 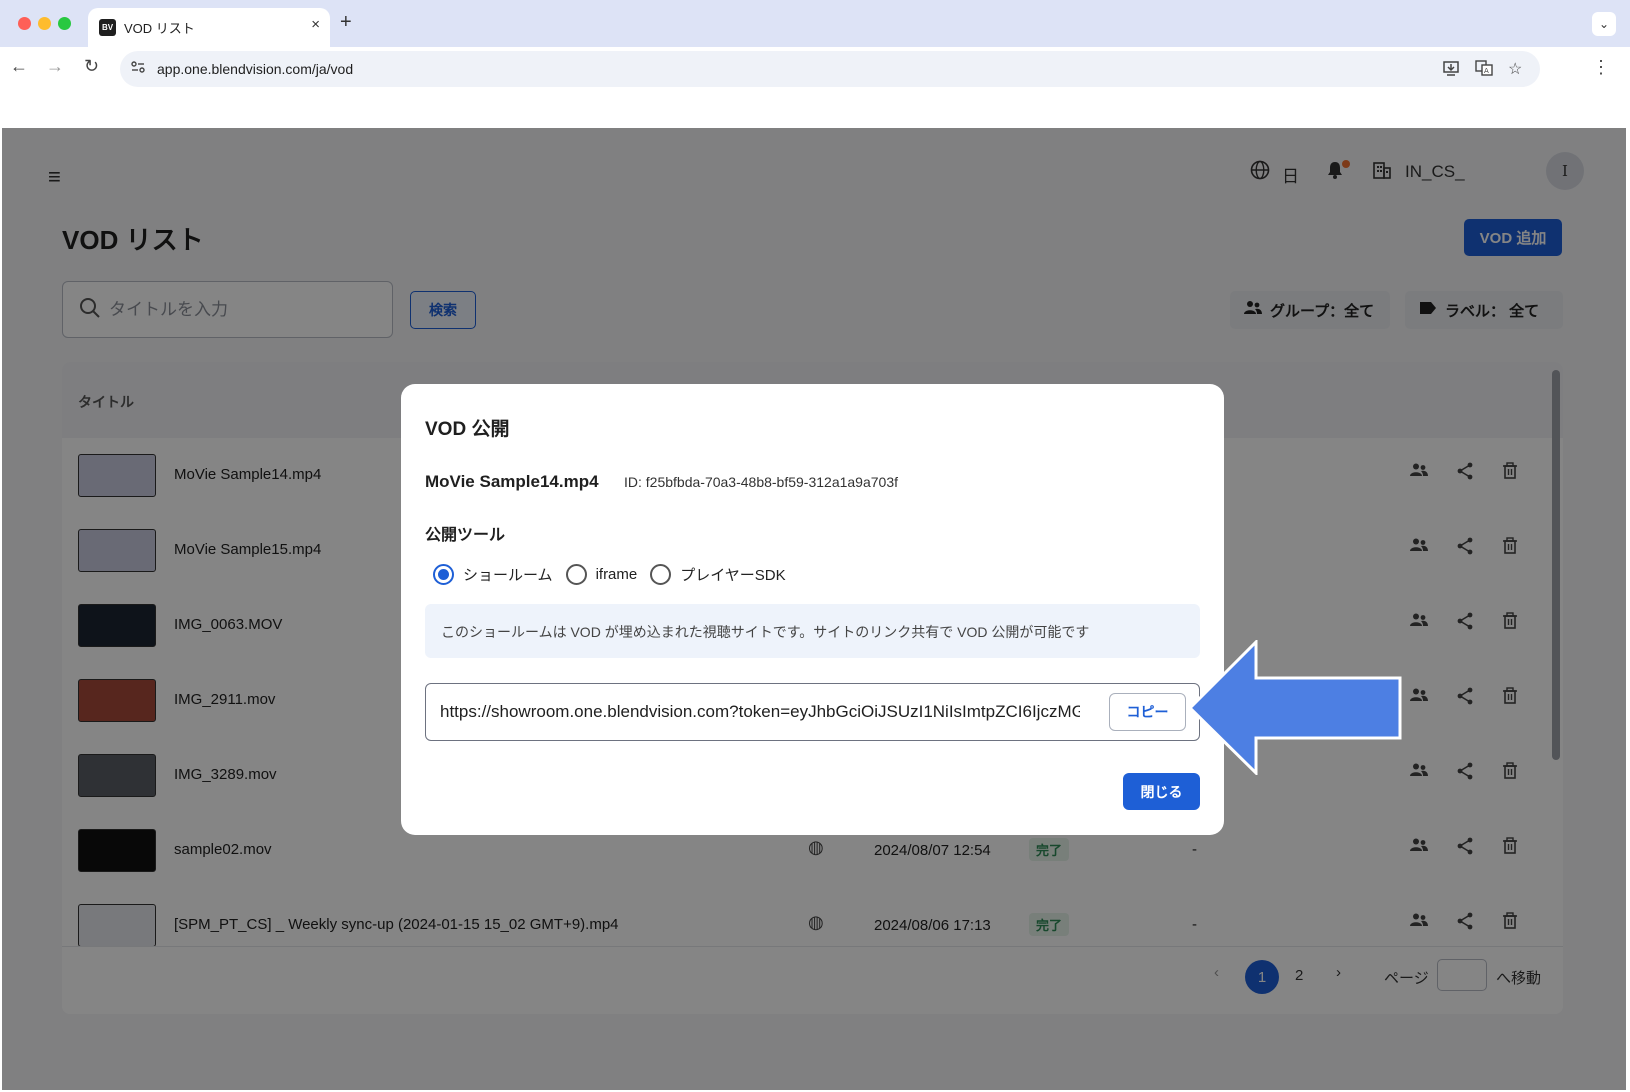 What do you see at coordinates (138, 68) in the screenshot?
I see `site-info-icon` at bounding box center [138, 68].